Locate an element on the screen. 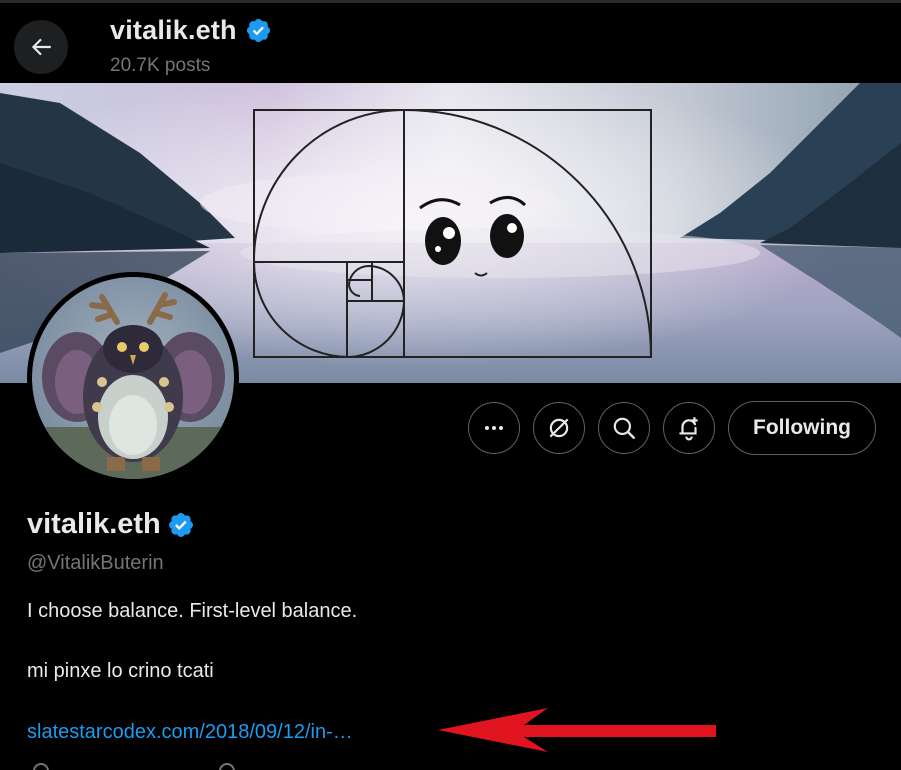 The height and width of the screenshot is (770, 901). post-count: 20.7K posts is located at coordinates (160, 65).